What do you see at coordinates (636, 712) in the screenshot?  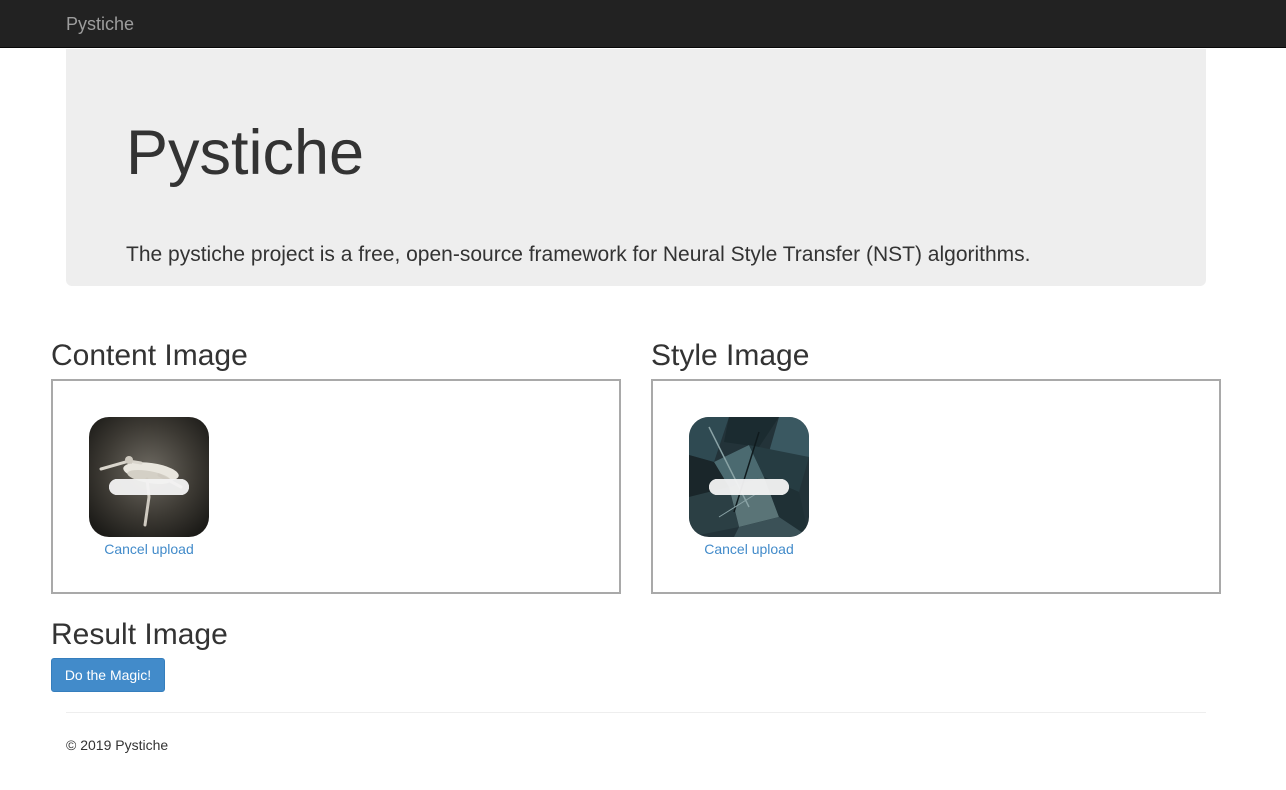 I see `footer-divider` at bounding box center [636, 712].